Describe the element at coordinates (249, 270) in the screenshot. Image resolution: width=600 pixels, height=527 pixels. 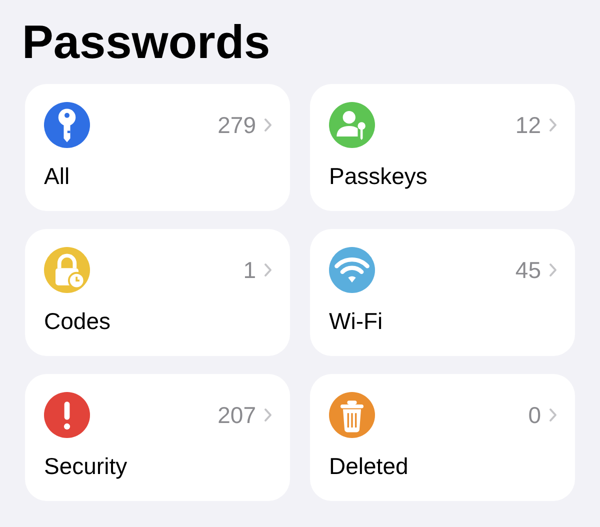
I see `item-count: 1` at that location.